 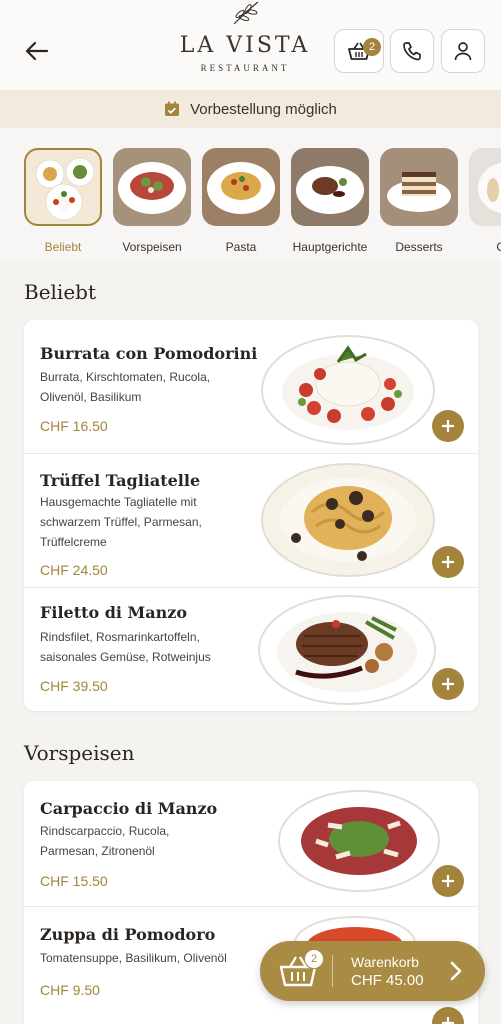 I want to click on chevron-right-icon, so click(x=456, y=971).